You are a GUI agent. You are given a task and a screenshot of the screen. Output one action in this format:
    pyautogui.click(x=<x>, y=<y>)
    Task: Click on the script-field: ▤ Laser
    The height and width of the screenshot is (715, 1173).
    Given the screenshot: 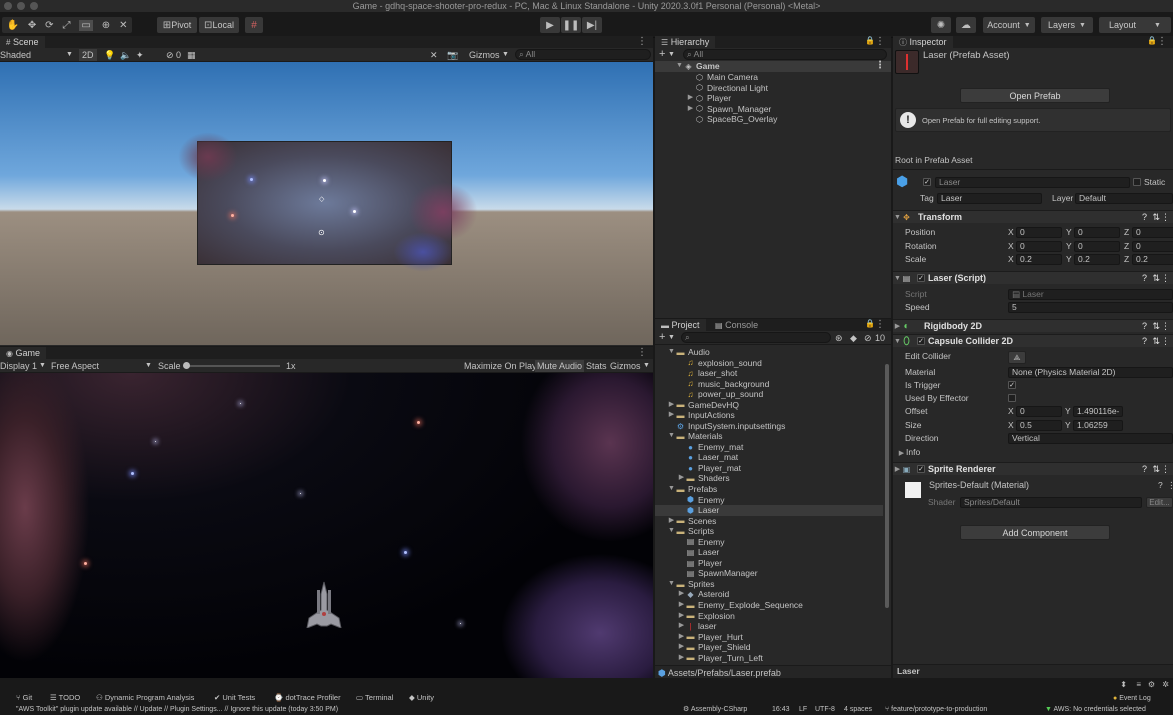 What is the action you would take?
    pyautogui.click(x=1090, y=294)
    